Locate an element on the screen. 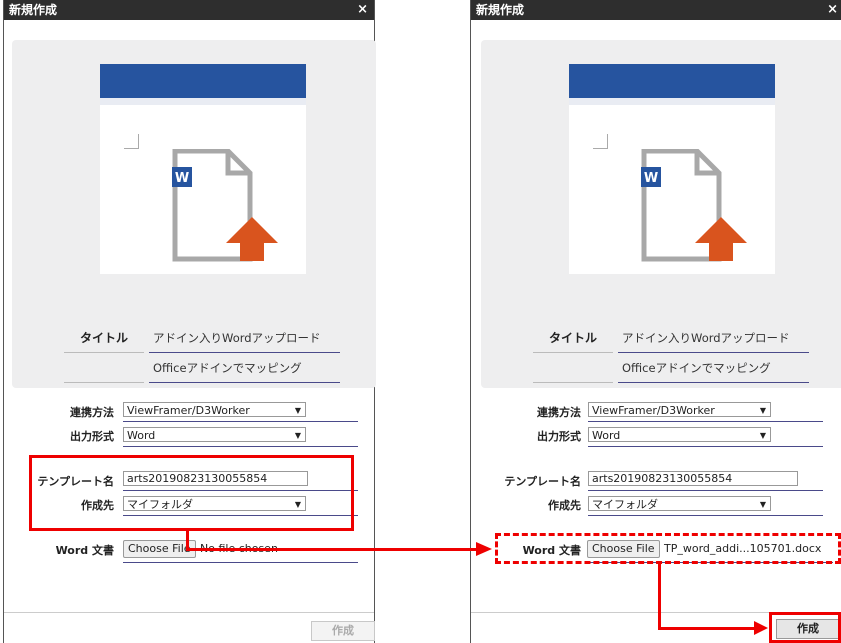 Image resolution: width=841 pixels, height=643 pixels. connector-line-horizontal is located at coordinates (333, 549).